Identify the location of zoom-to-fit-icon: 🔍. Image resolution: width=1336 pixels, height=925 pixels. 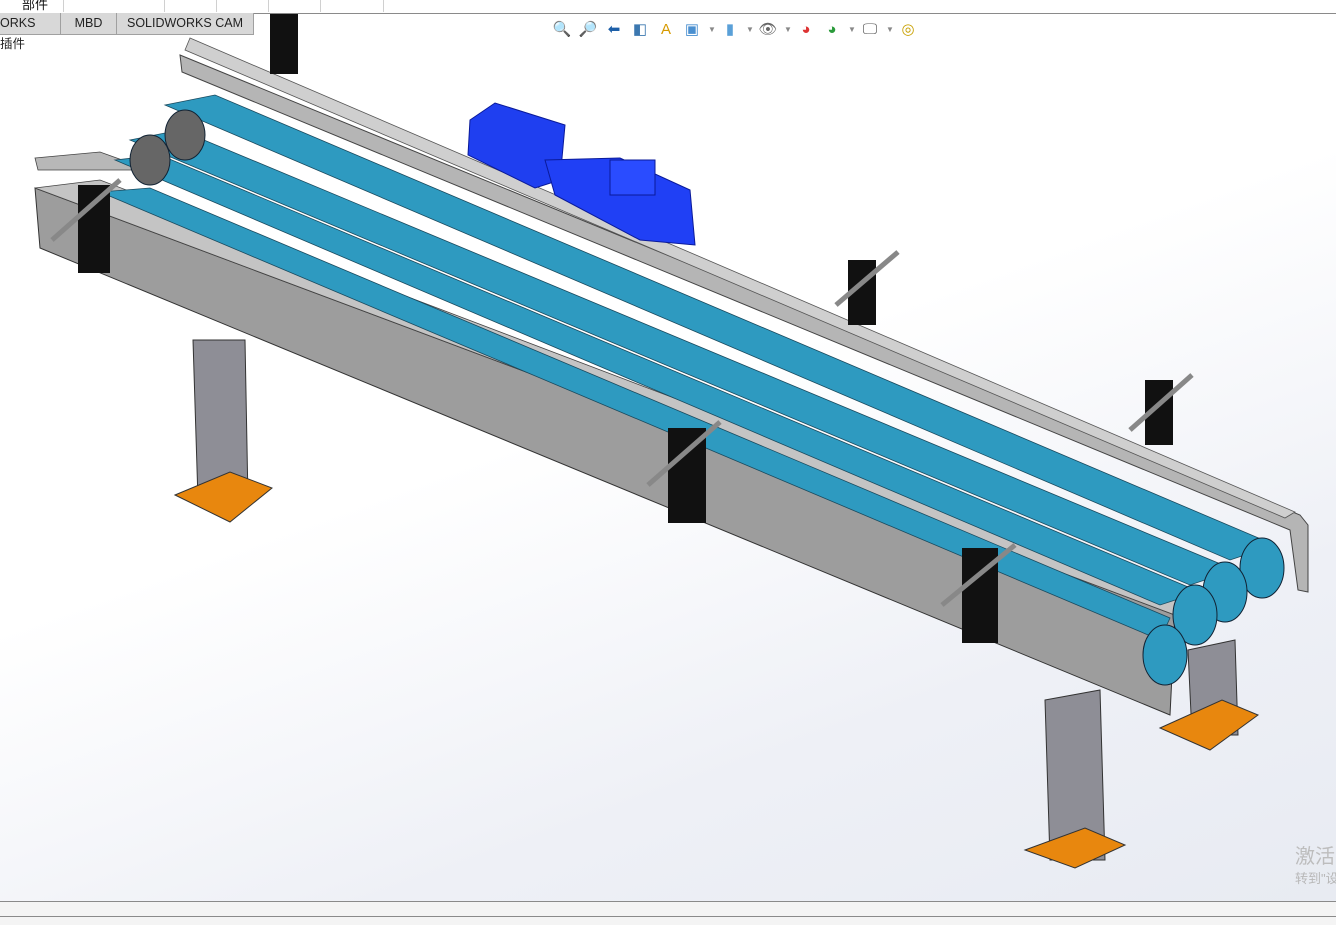
(562, 29).